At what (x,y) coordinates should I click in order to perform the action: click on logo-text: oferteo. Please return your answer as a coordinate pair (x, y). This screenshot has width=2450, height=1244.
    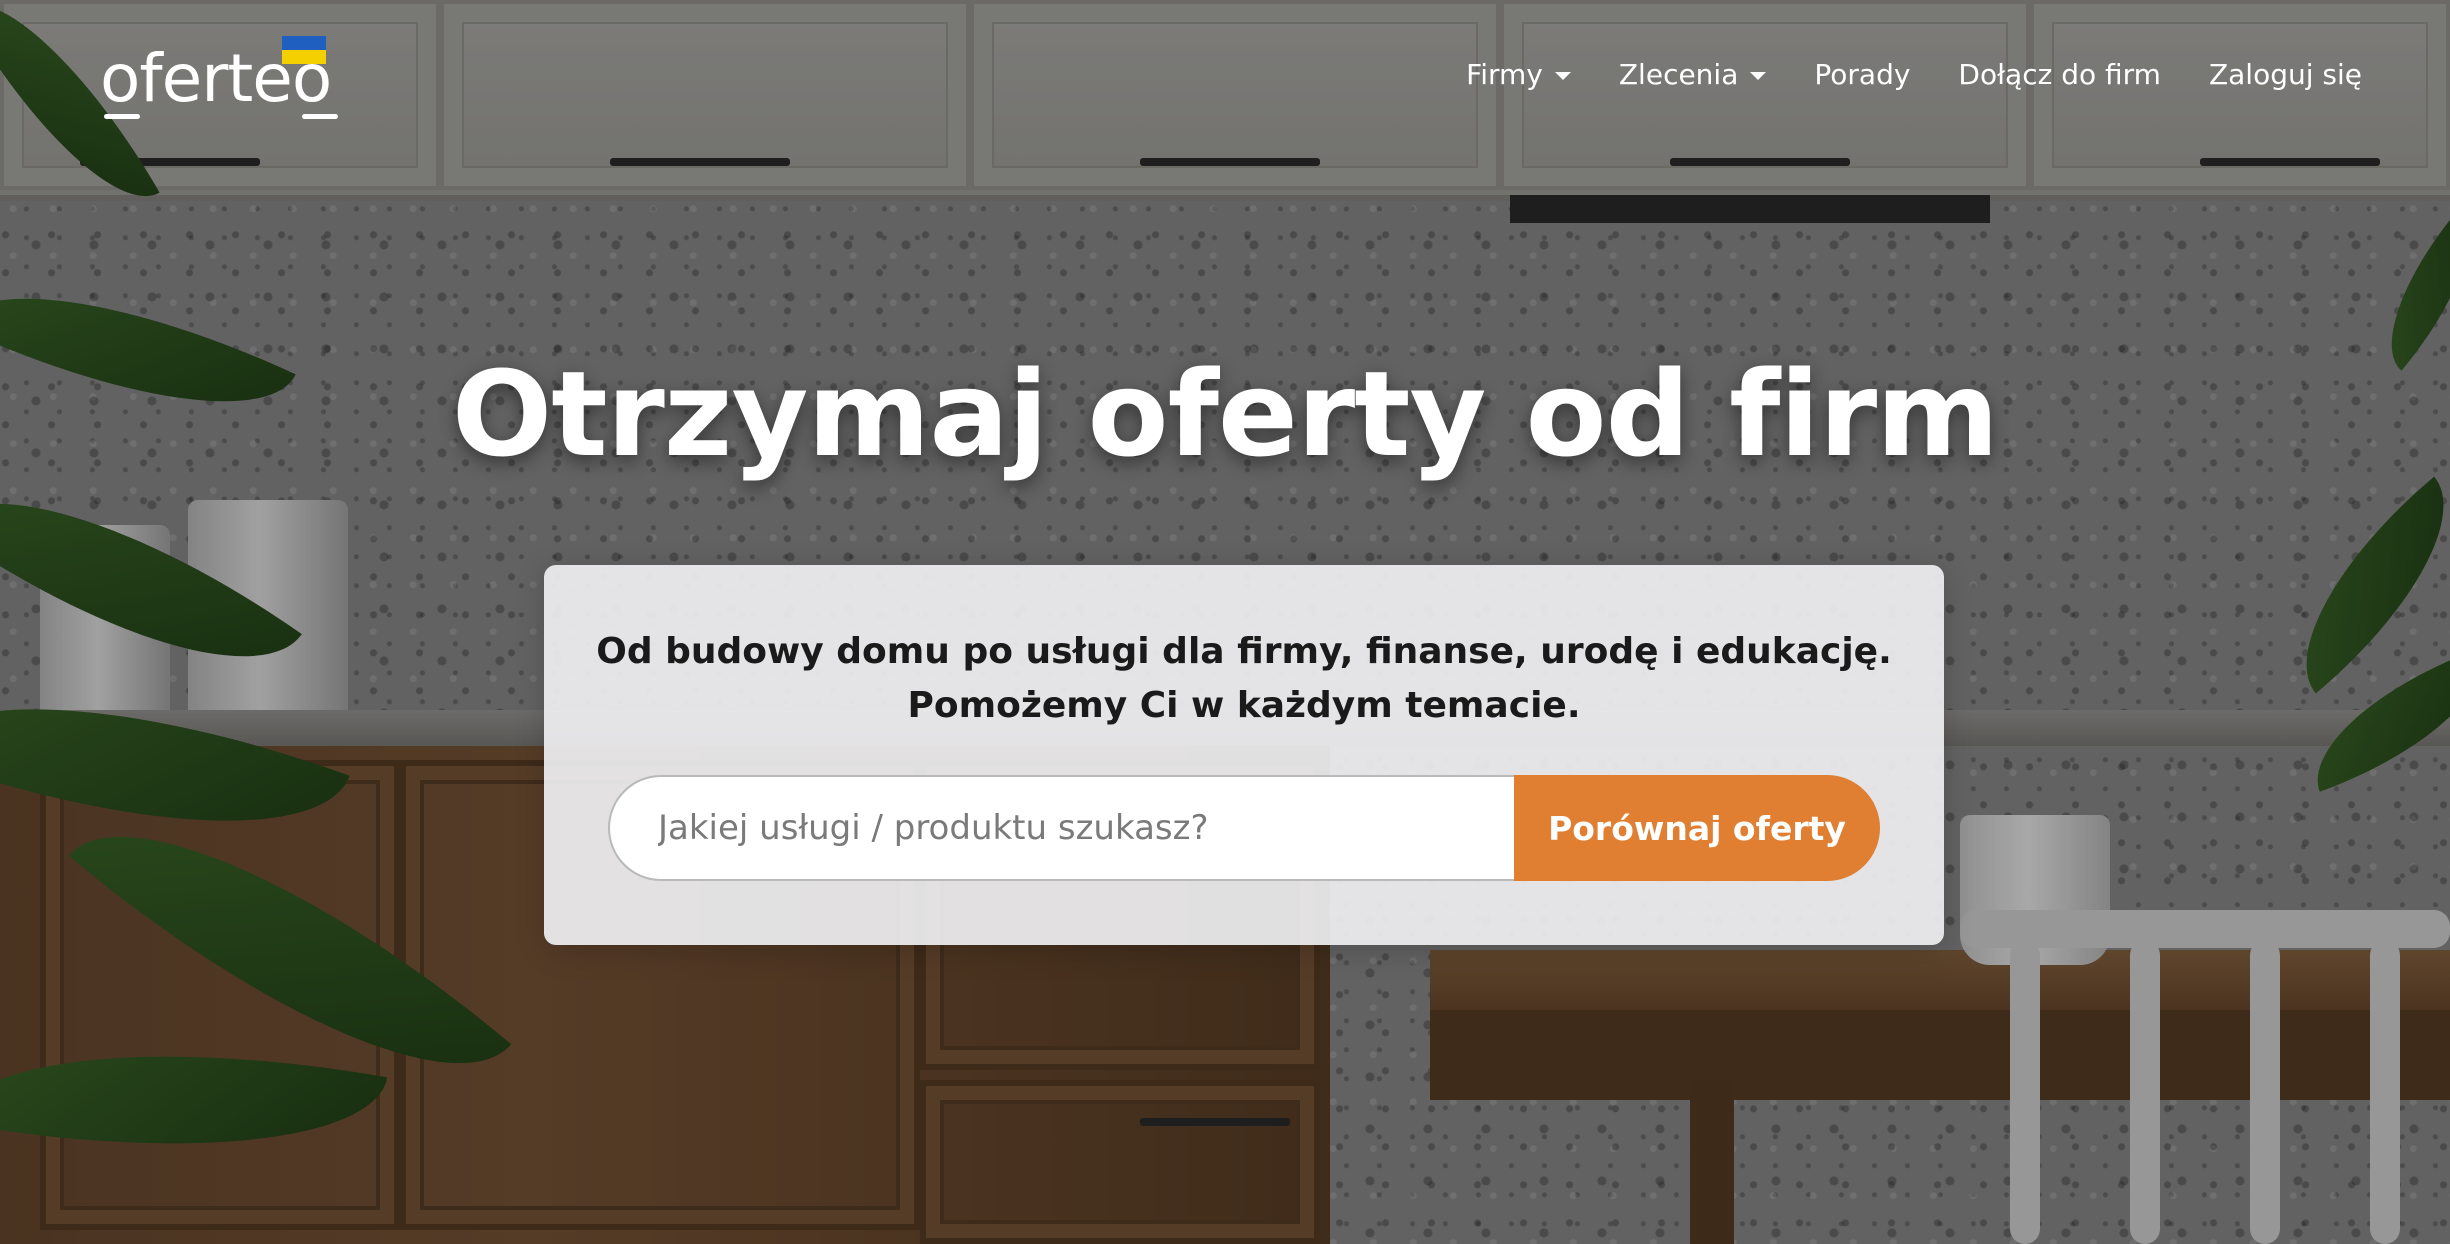
    Looking at the image, I should click on (216, 78).